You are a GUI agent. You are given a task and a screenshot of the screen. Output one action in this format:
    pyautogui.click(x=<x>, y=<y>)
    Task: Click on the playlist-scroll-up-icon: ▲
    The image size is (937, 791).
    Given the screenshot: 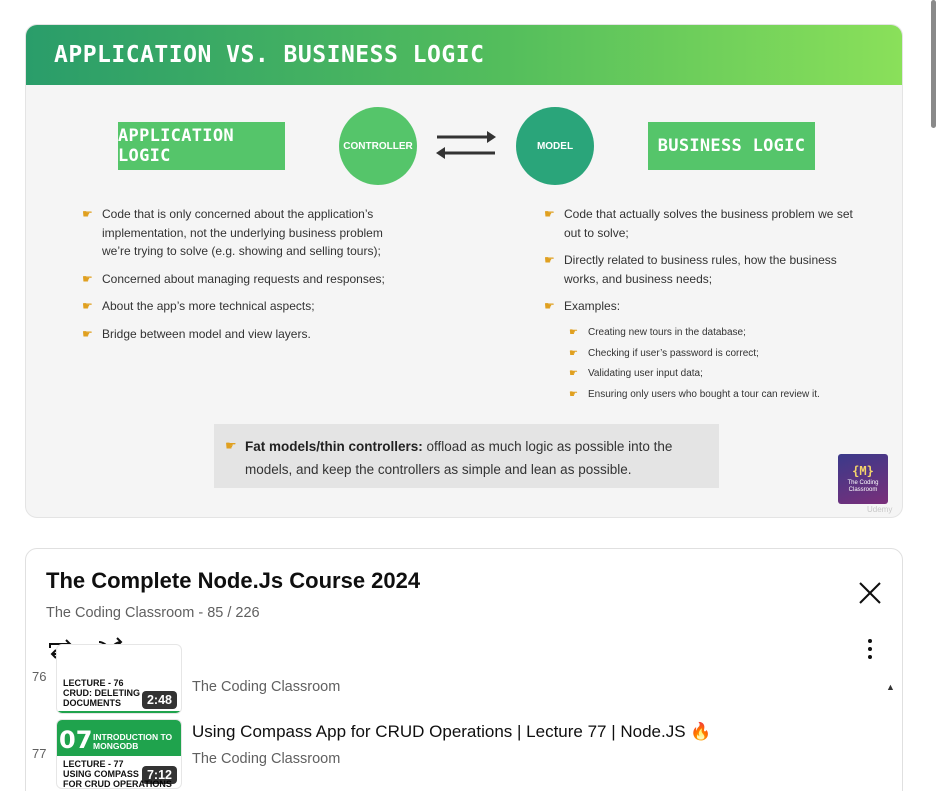 What is the action you would take?
    pyautogui.click(x=890, y=687)
    